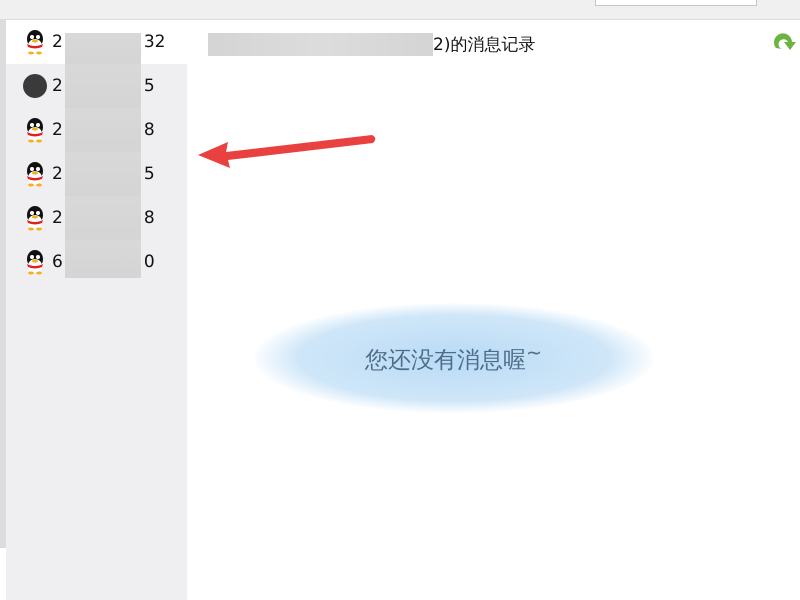 The height and width of the screenshot is (600, 800). What do you see at coordinates (35, 86) in the screenshot?
I see `avatar-photo-placeholder` at bounding box center [35, 86].